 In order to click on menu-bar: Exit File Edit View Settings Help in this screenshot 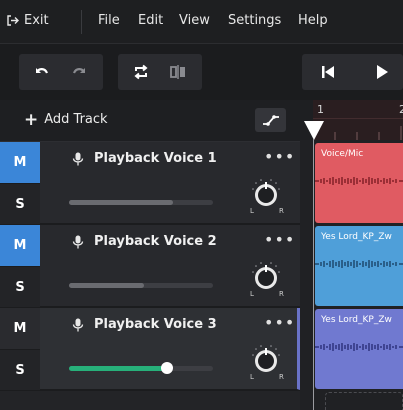, I will do `click(201, 22)`.